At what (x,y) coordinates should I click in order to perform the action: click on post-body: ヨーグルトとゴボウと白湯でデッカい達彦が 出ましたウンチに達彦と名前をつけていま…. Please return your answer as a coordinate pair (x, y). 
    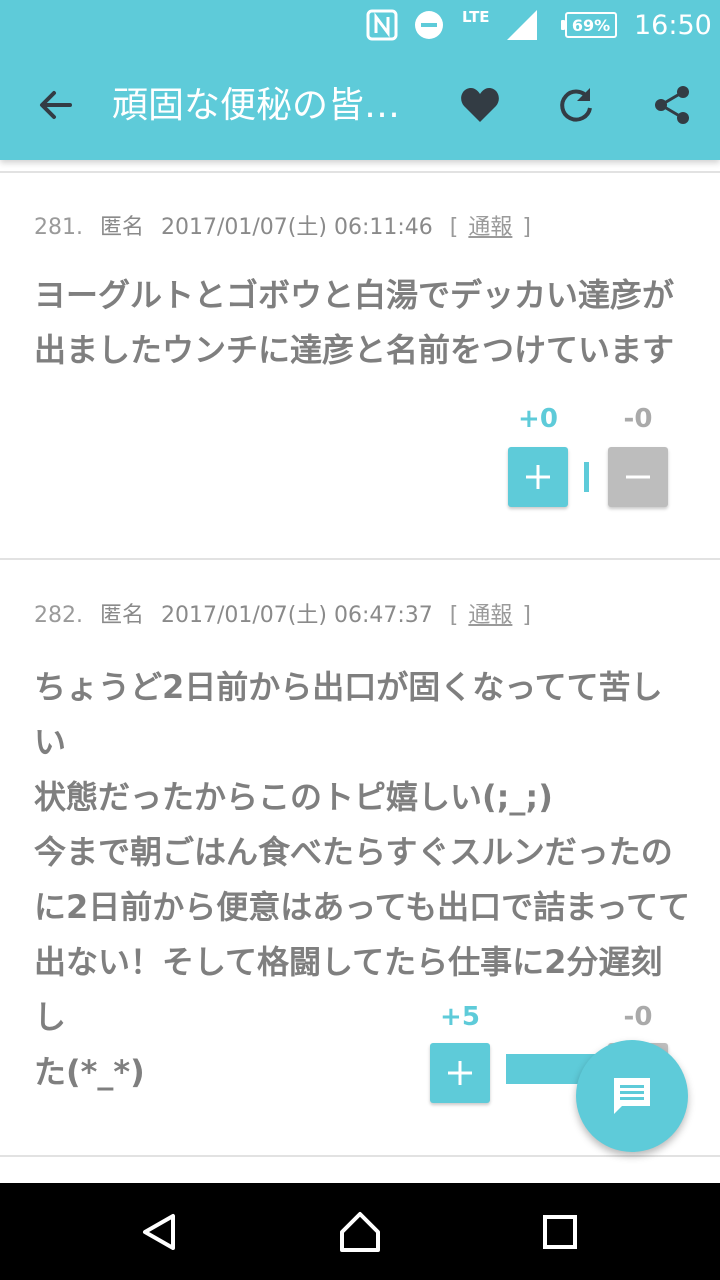
    Looking at the image, I should click on (354, 322).